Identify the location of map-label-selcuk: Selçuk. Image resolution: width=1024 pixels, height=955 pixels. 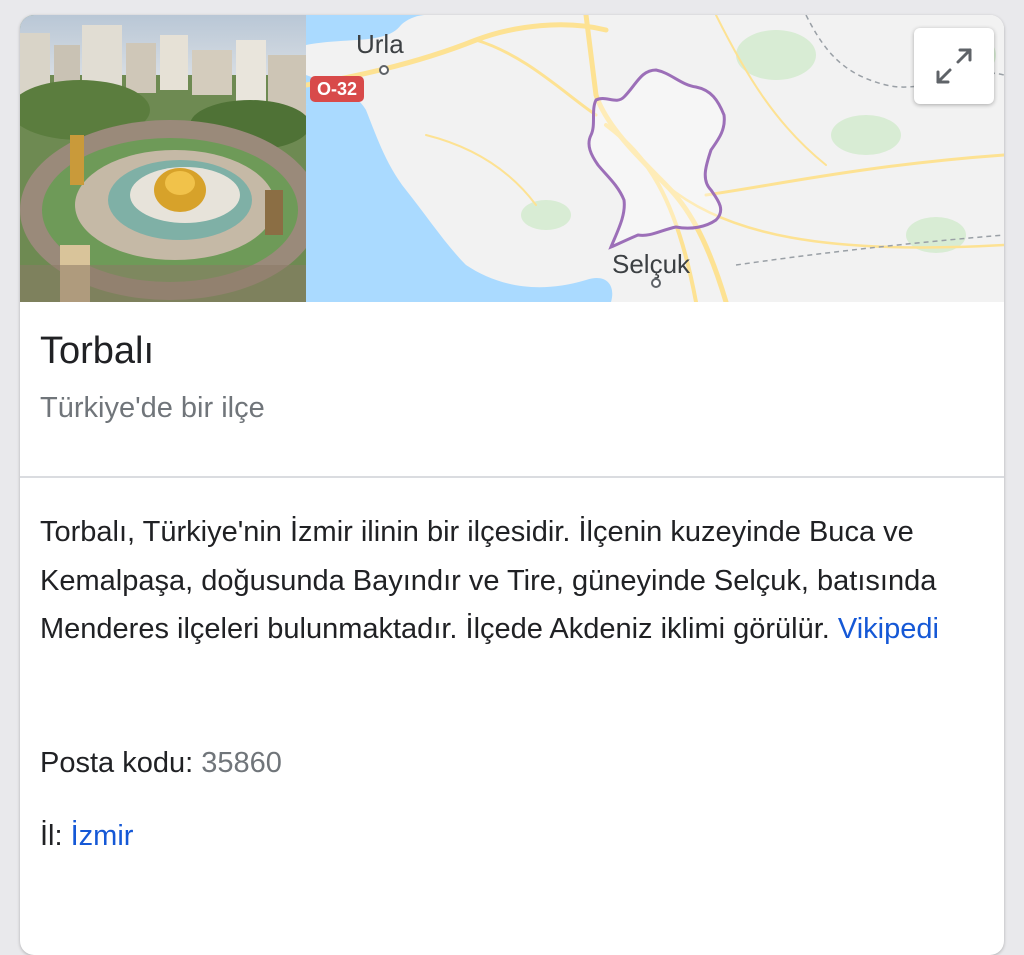
(651, 264).